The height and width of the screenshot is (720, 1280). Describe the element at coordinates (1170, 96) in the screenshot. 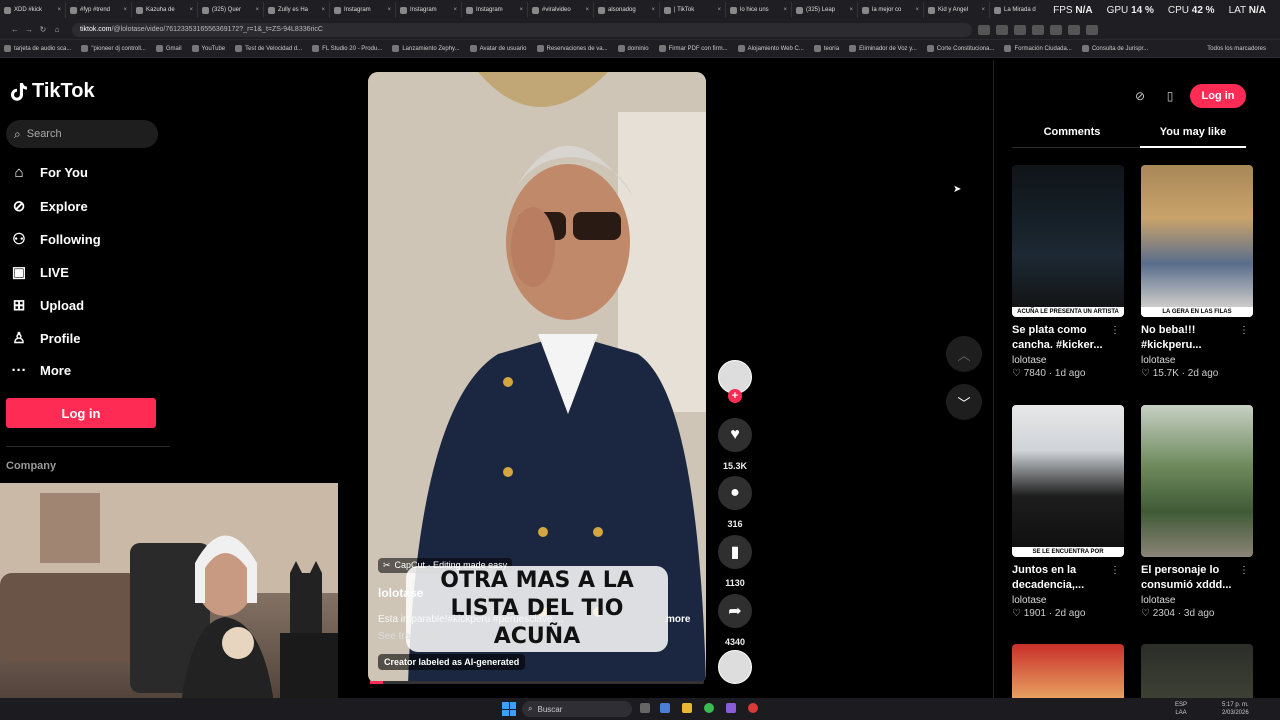

I see `phone-icon: ▯` at that location.